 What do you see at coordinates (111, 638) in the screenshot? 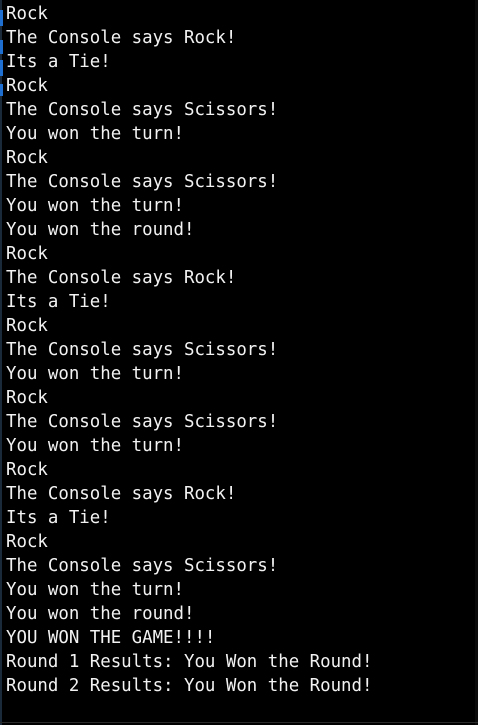
I see `console-line: YOU WON THE GAME!!!!` at bounding box center [111, 638].